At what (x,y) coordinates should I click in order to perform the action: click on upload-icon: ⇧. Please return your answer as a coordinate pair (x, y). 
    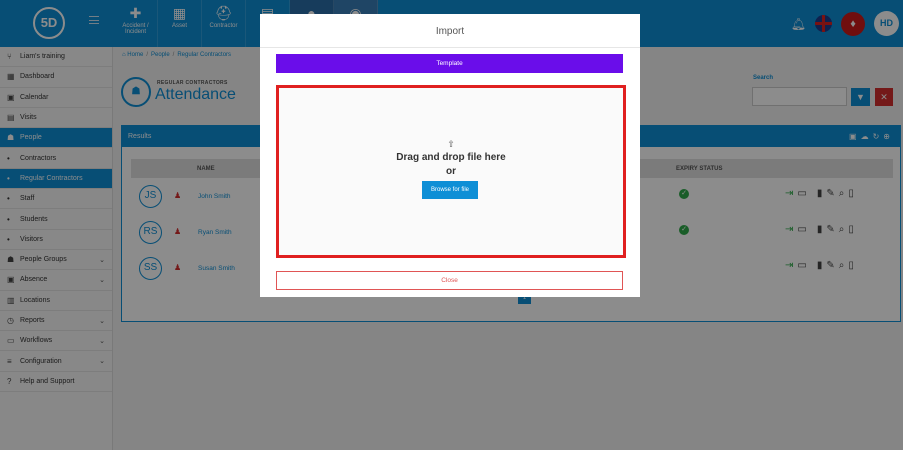
    Looking at the image, I should click on (451, 144).